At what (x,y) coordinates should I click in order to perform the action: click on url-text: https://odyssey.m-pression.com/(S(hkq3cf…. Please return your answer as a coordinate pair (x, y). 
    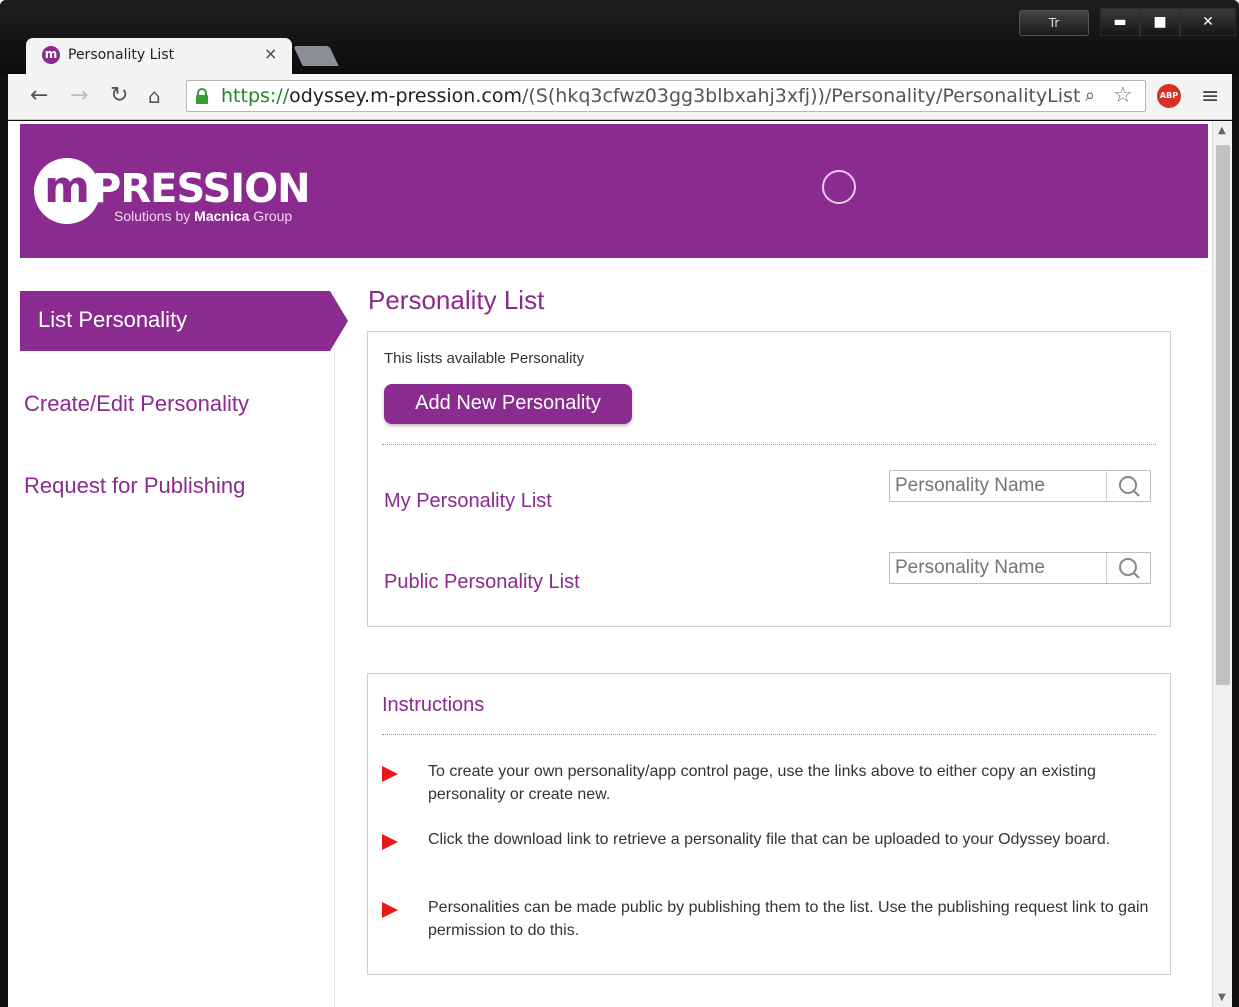
    Looking at the image, I should click on (651, 96).